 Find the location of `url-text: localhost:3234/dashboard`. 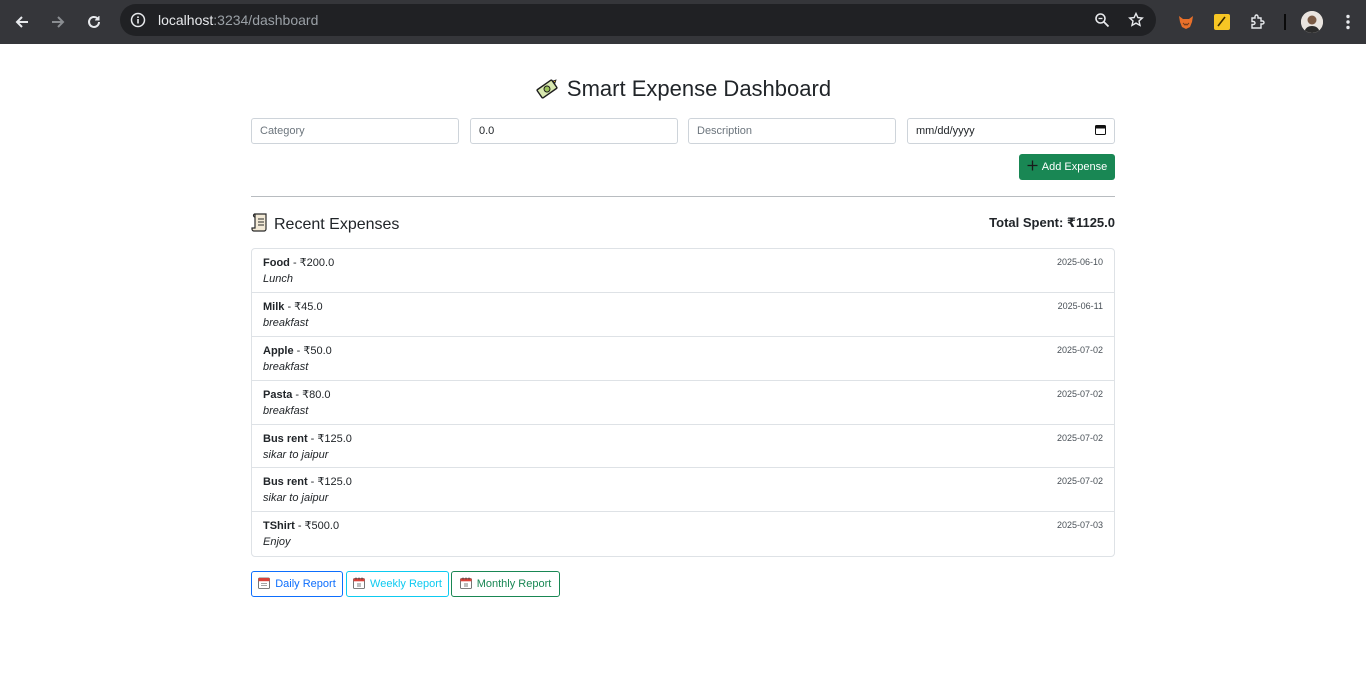

url-text: localhost:3234/dashboard is located at coordinates (238, 20).